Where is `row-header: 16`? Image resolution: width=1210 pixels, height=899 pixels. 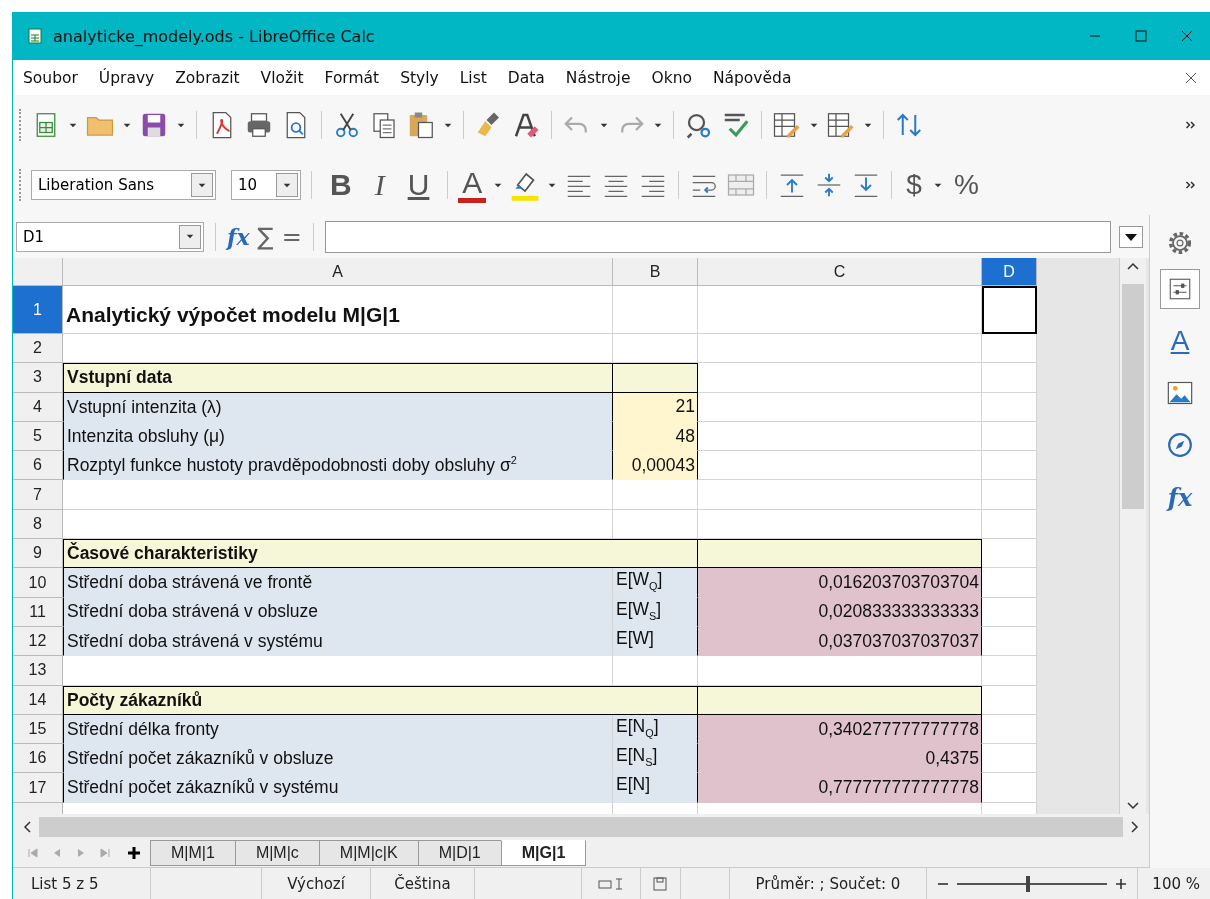
row-header: 16 is located at coordinates (38, 759).